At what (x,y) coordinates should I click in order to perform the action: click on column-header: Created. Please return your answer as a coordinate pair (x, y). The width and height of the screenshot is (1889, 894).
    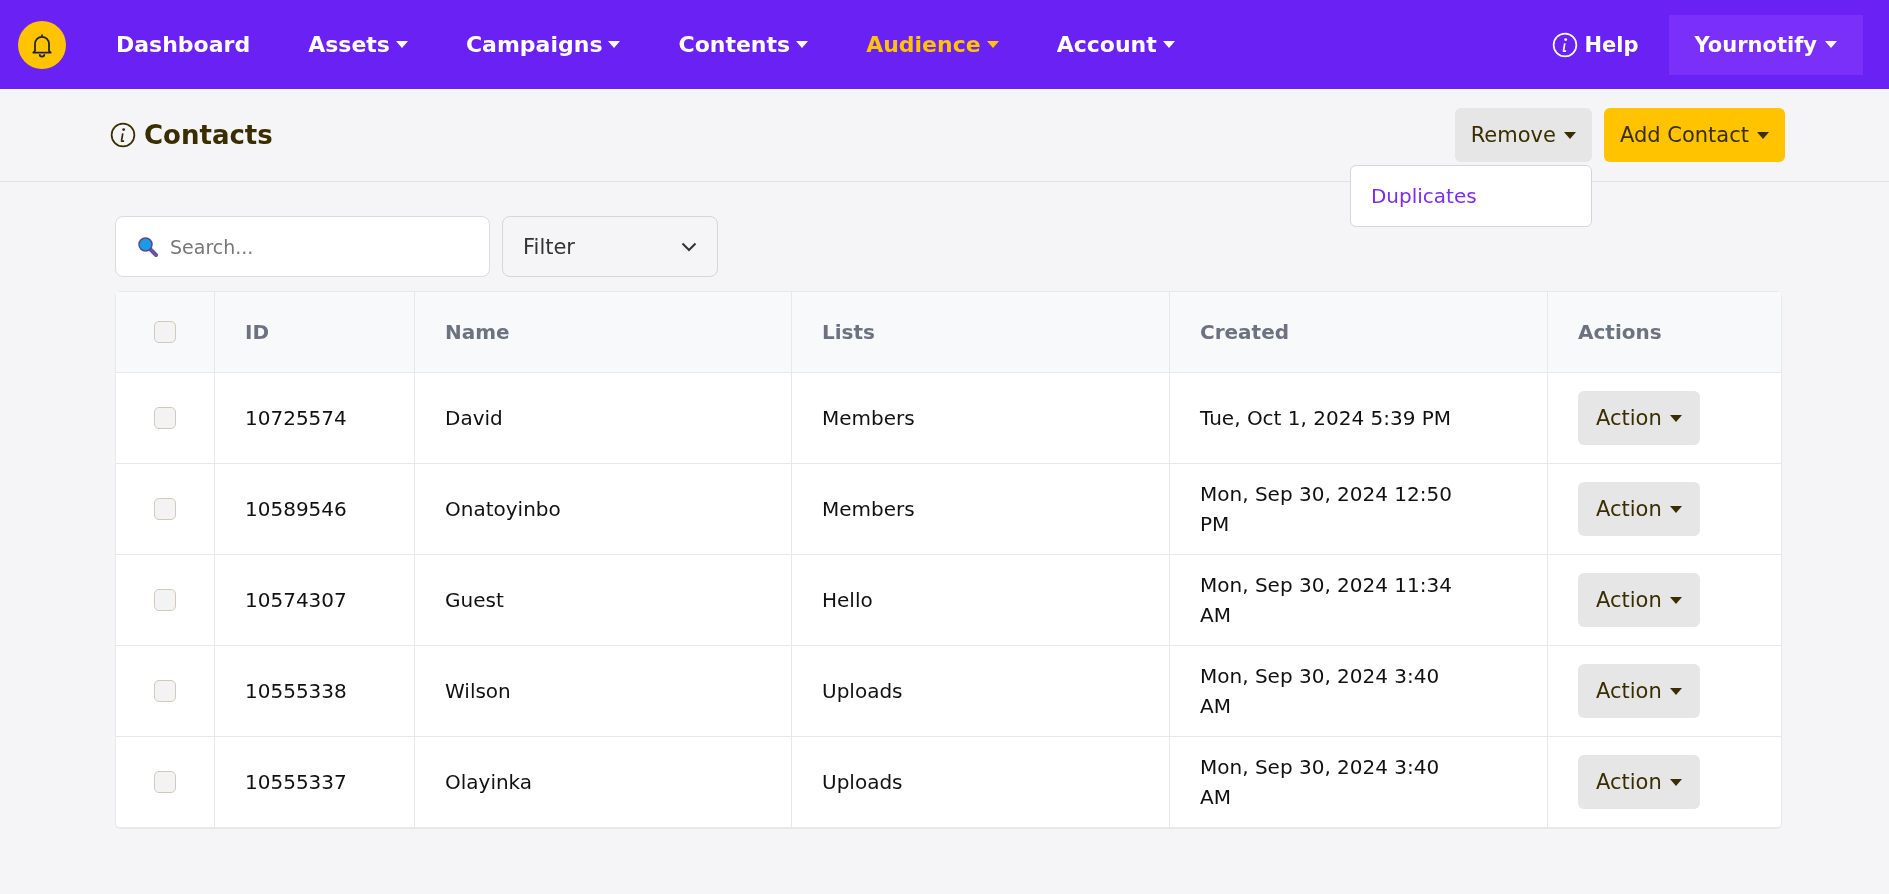
    Looking at the image, I should click on (1245, 332).